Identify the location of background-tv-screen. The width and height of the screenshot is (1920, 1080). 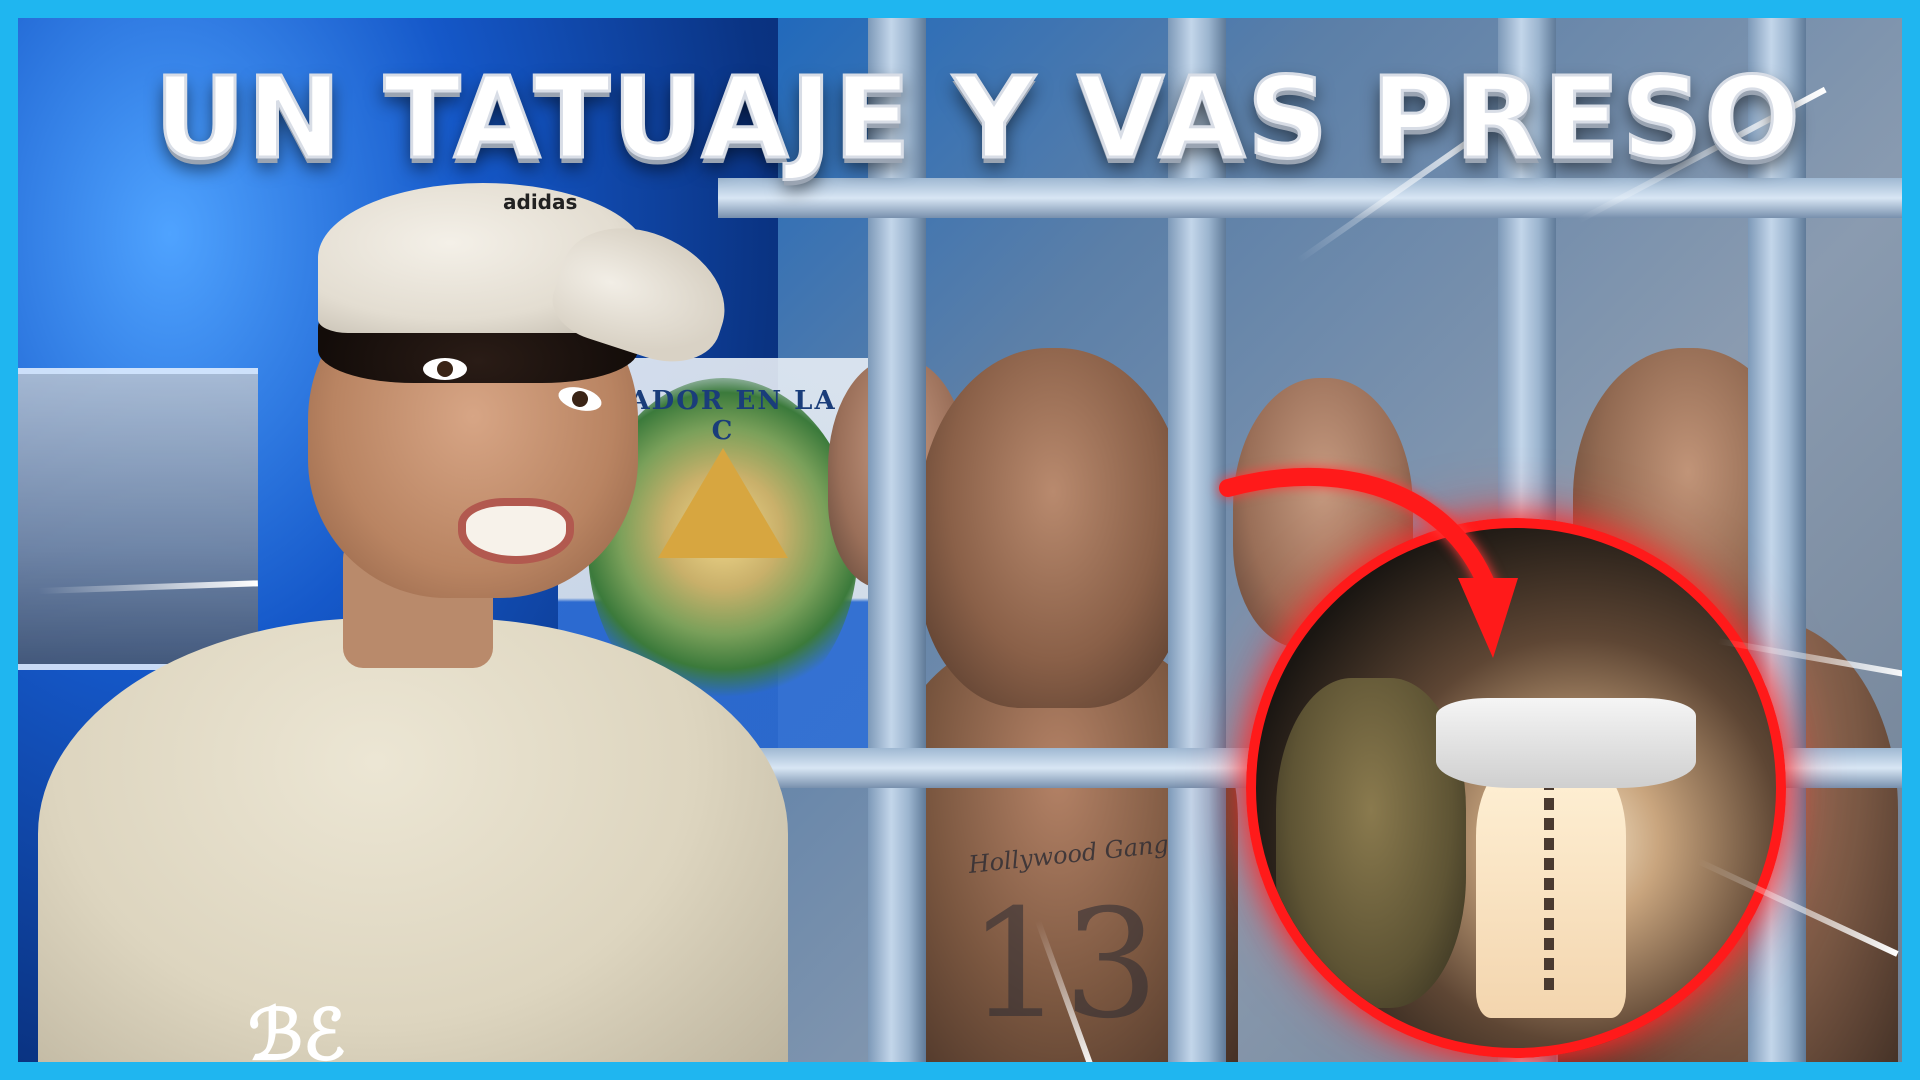
(138, 519).